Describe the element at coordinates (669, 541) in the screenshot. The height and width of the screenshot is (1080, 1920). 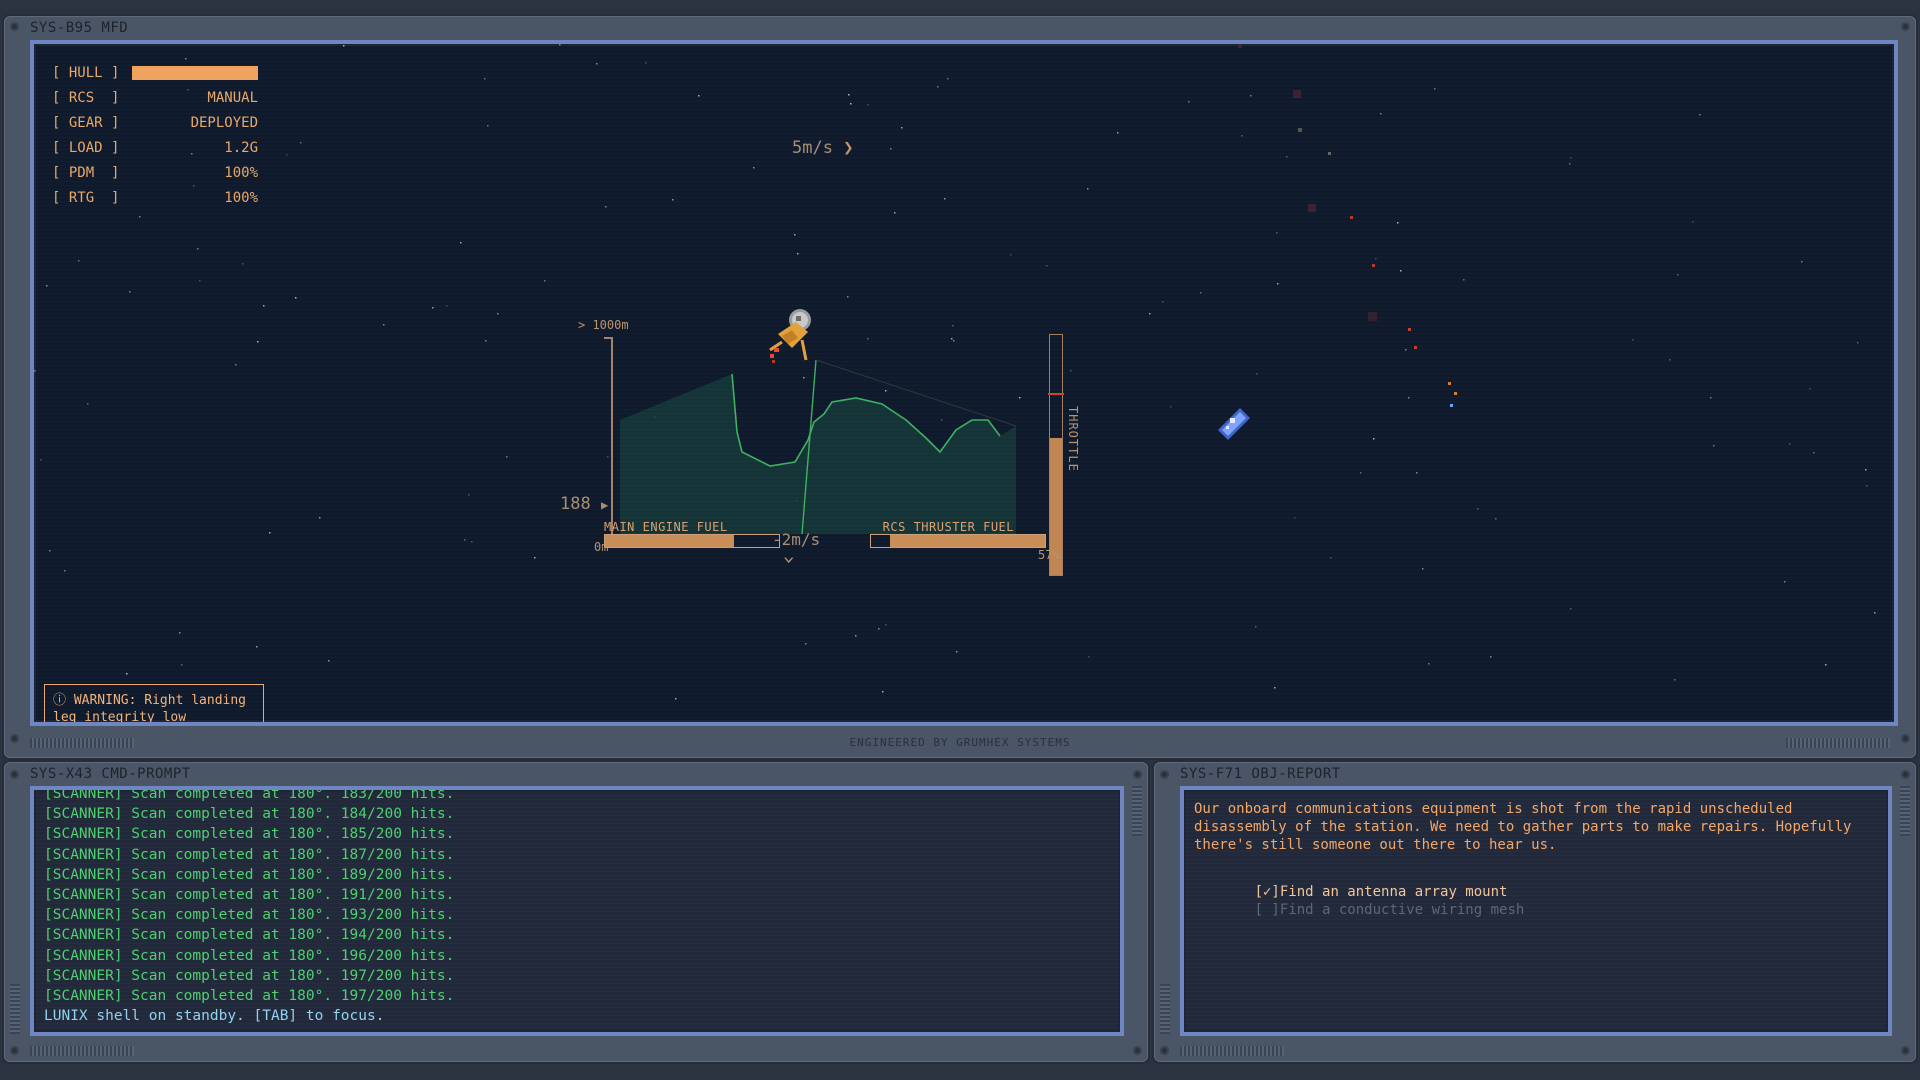
I see `main-fuel-fill` at that location.